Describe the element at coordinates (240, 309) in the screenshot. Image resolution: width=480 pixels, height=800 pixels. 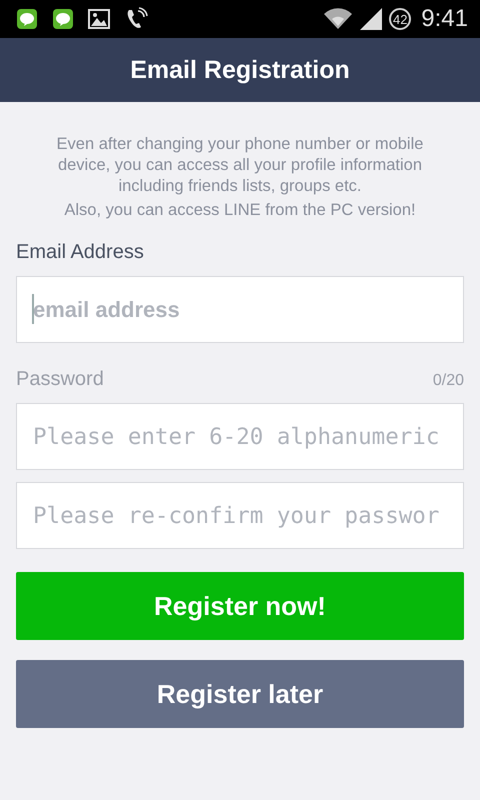
I see `email-field: email address` at that location.